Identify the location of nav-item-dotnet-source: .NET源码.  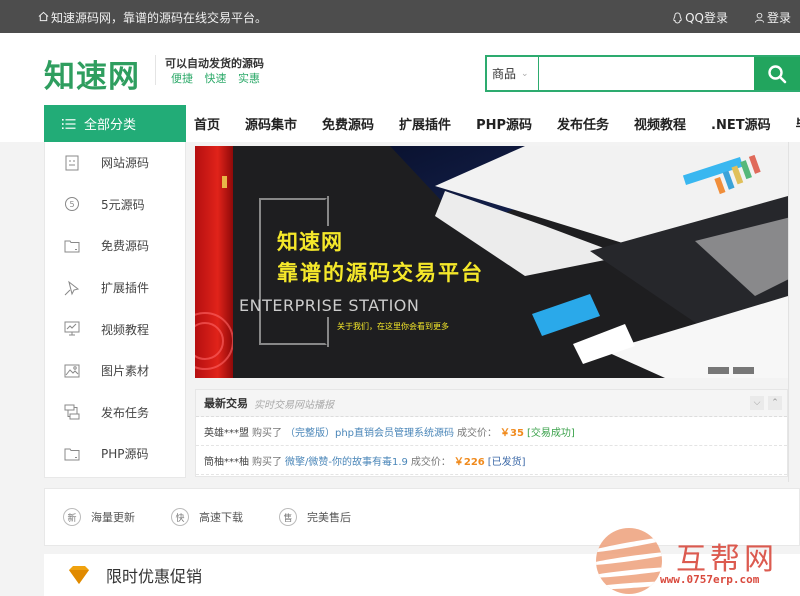
(741, 123).